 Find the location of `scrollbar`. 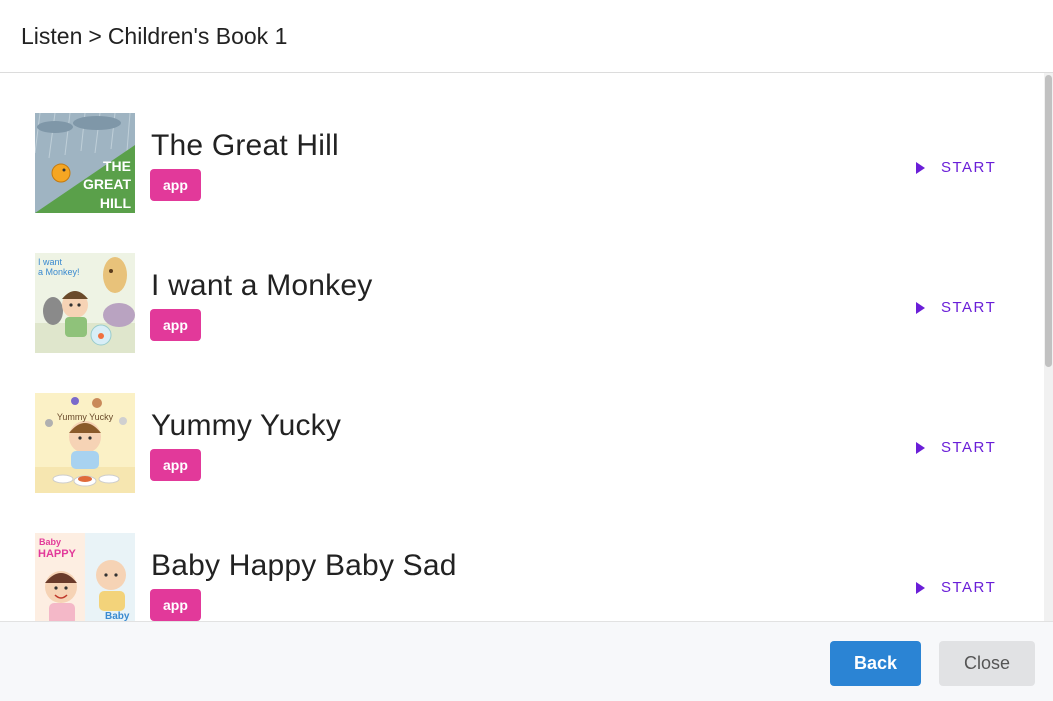

scrollbar is located at coordinates (1048, 347).